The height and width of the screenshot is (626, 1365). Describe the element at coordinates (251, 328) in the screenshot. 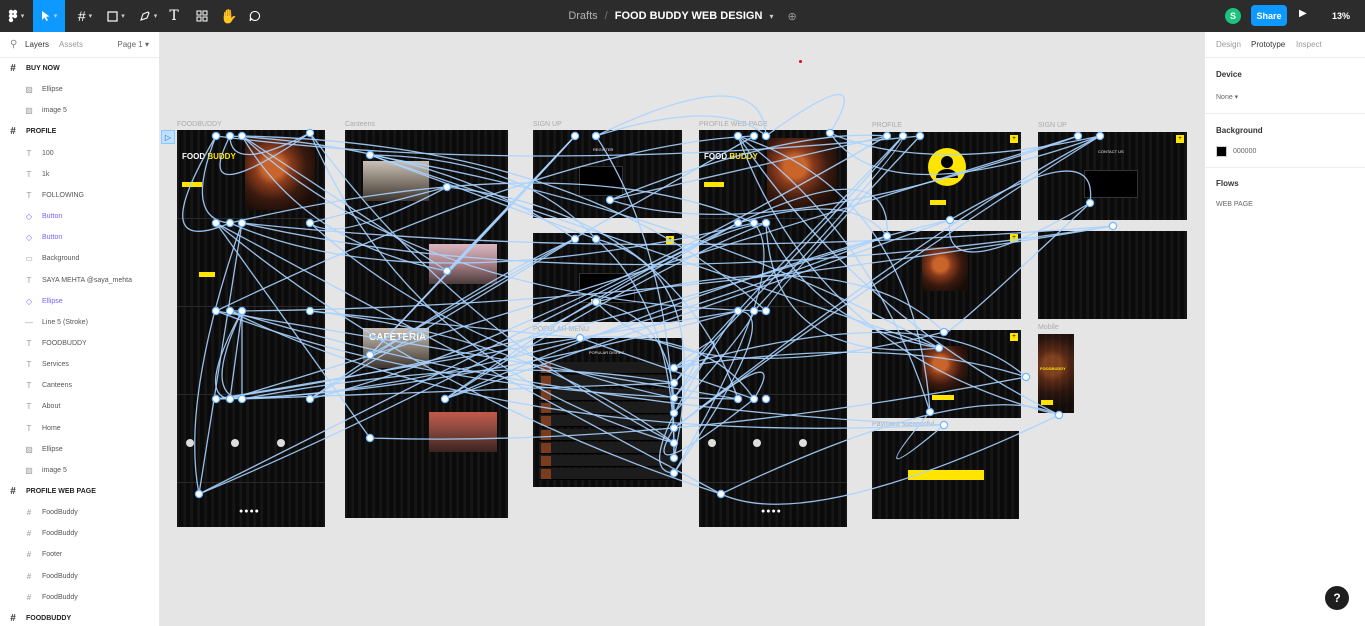

I see `frame-foodbuddy: FOOD BUDDY ●●●●` at that location.